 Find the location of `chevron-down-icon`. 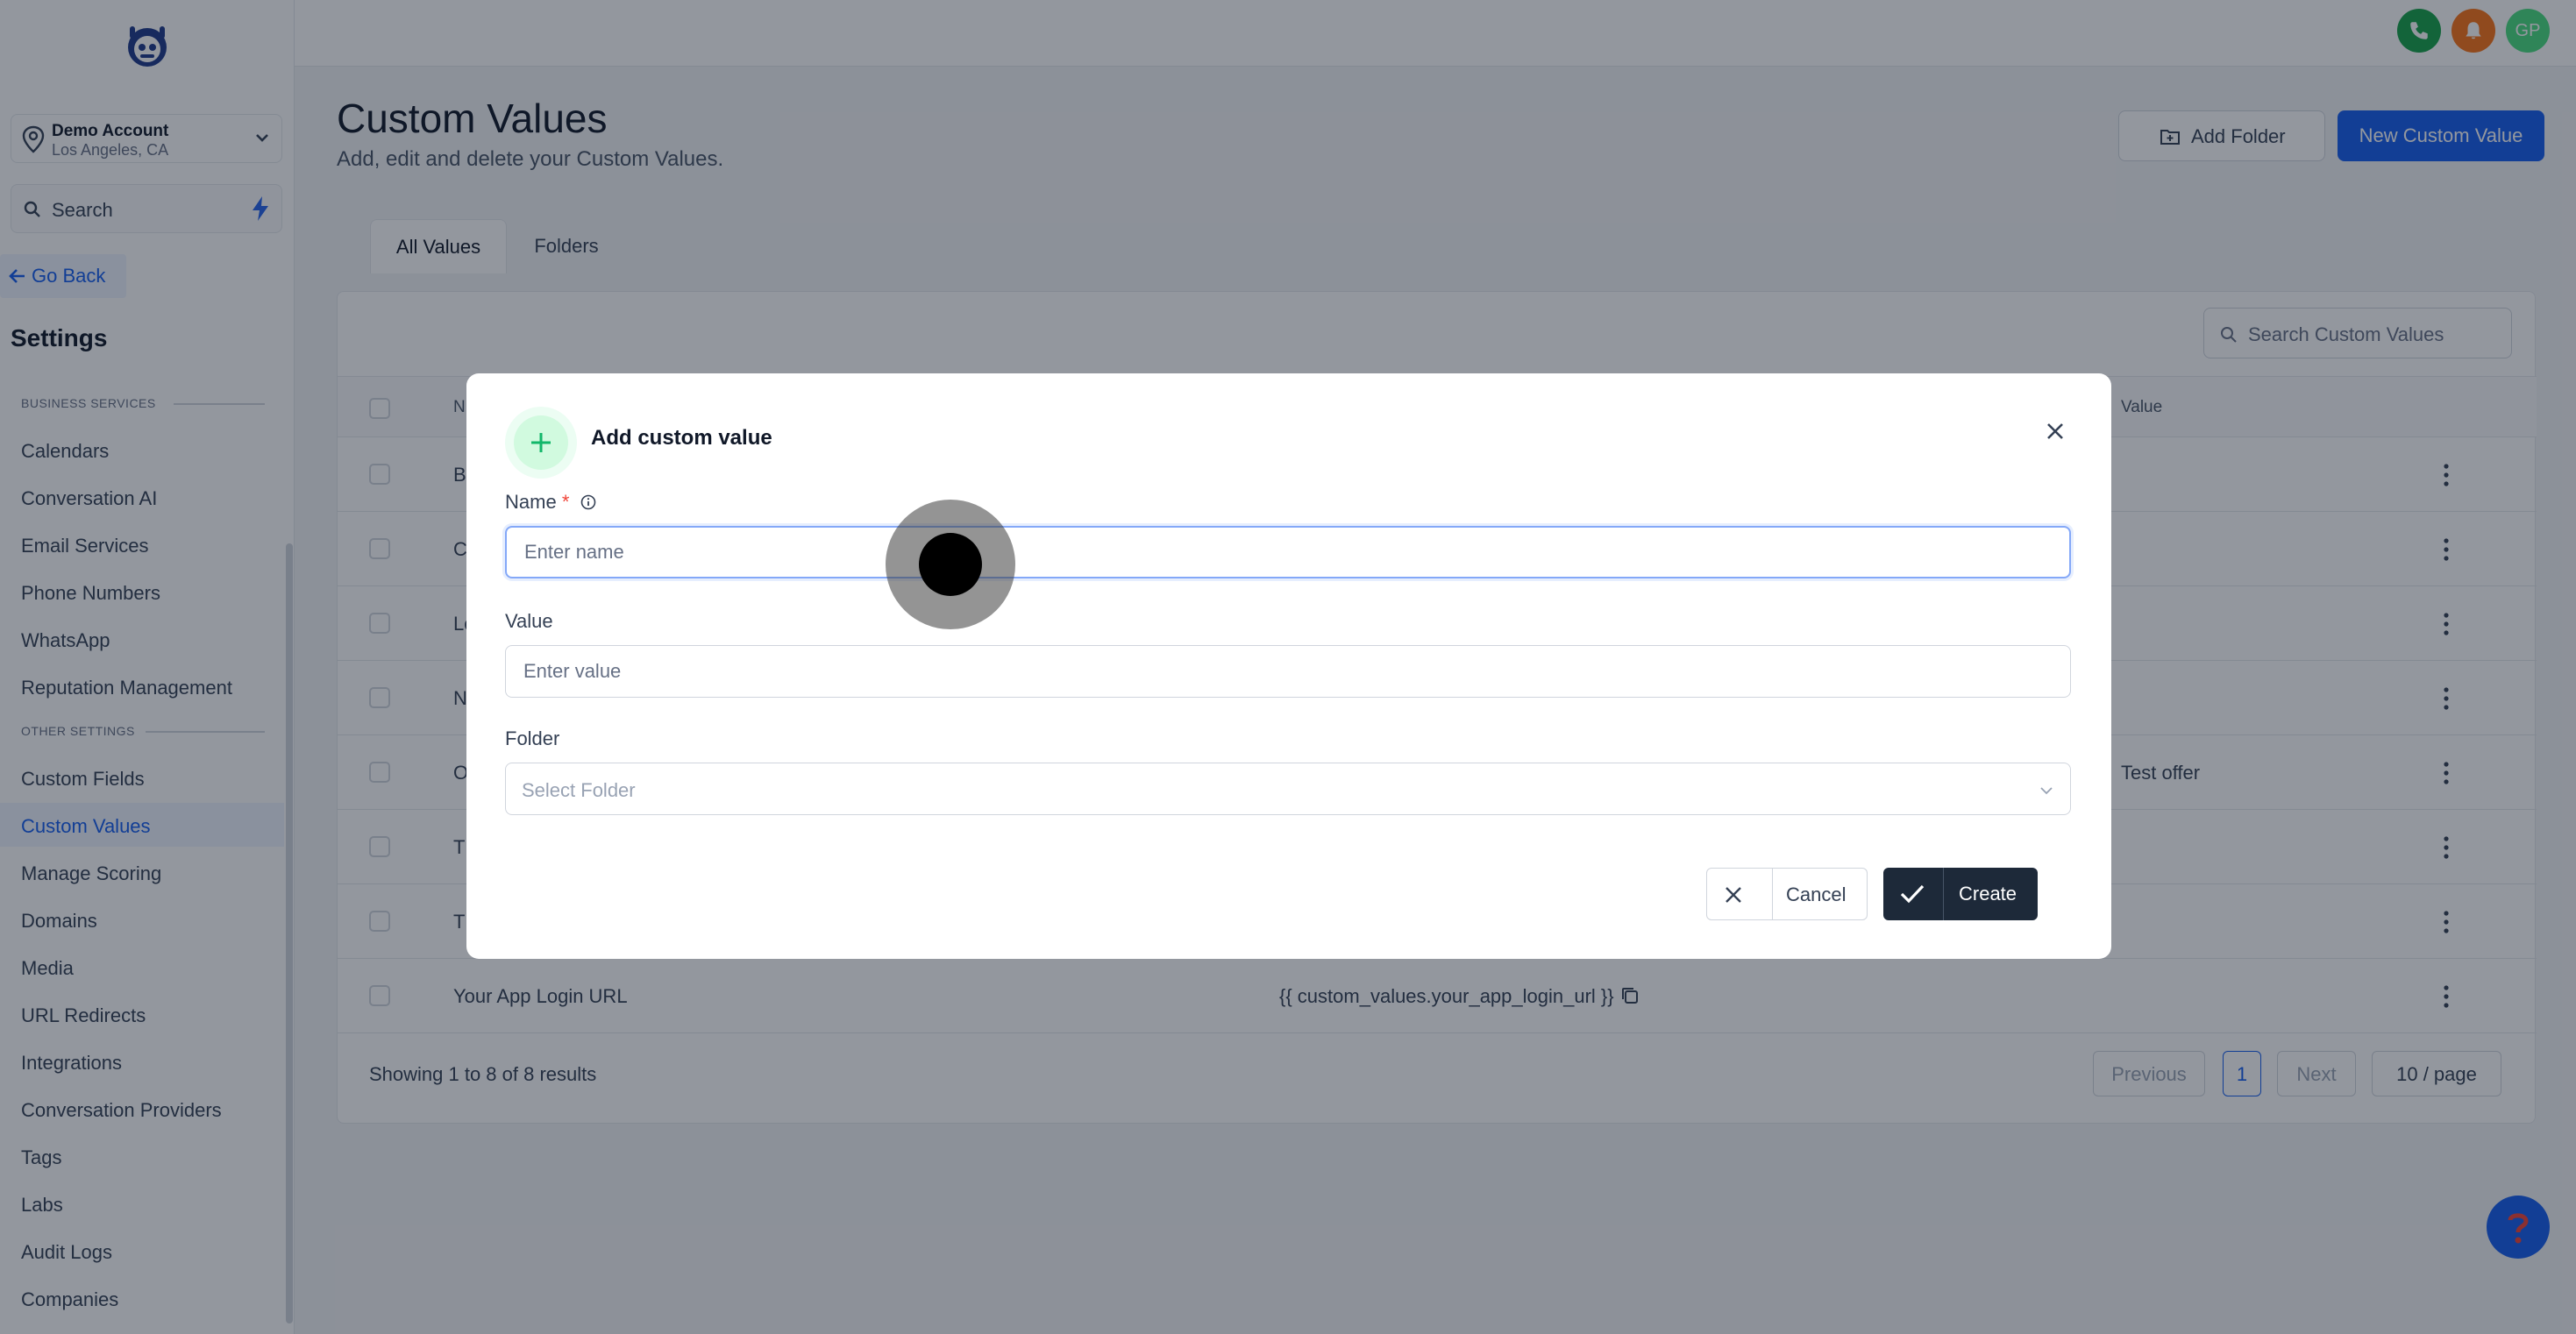

chevron-down-icon is located at coordinates (2046, 791).